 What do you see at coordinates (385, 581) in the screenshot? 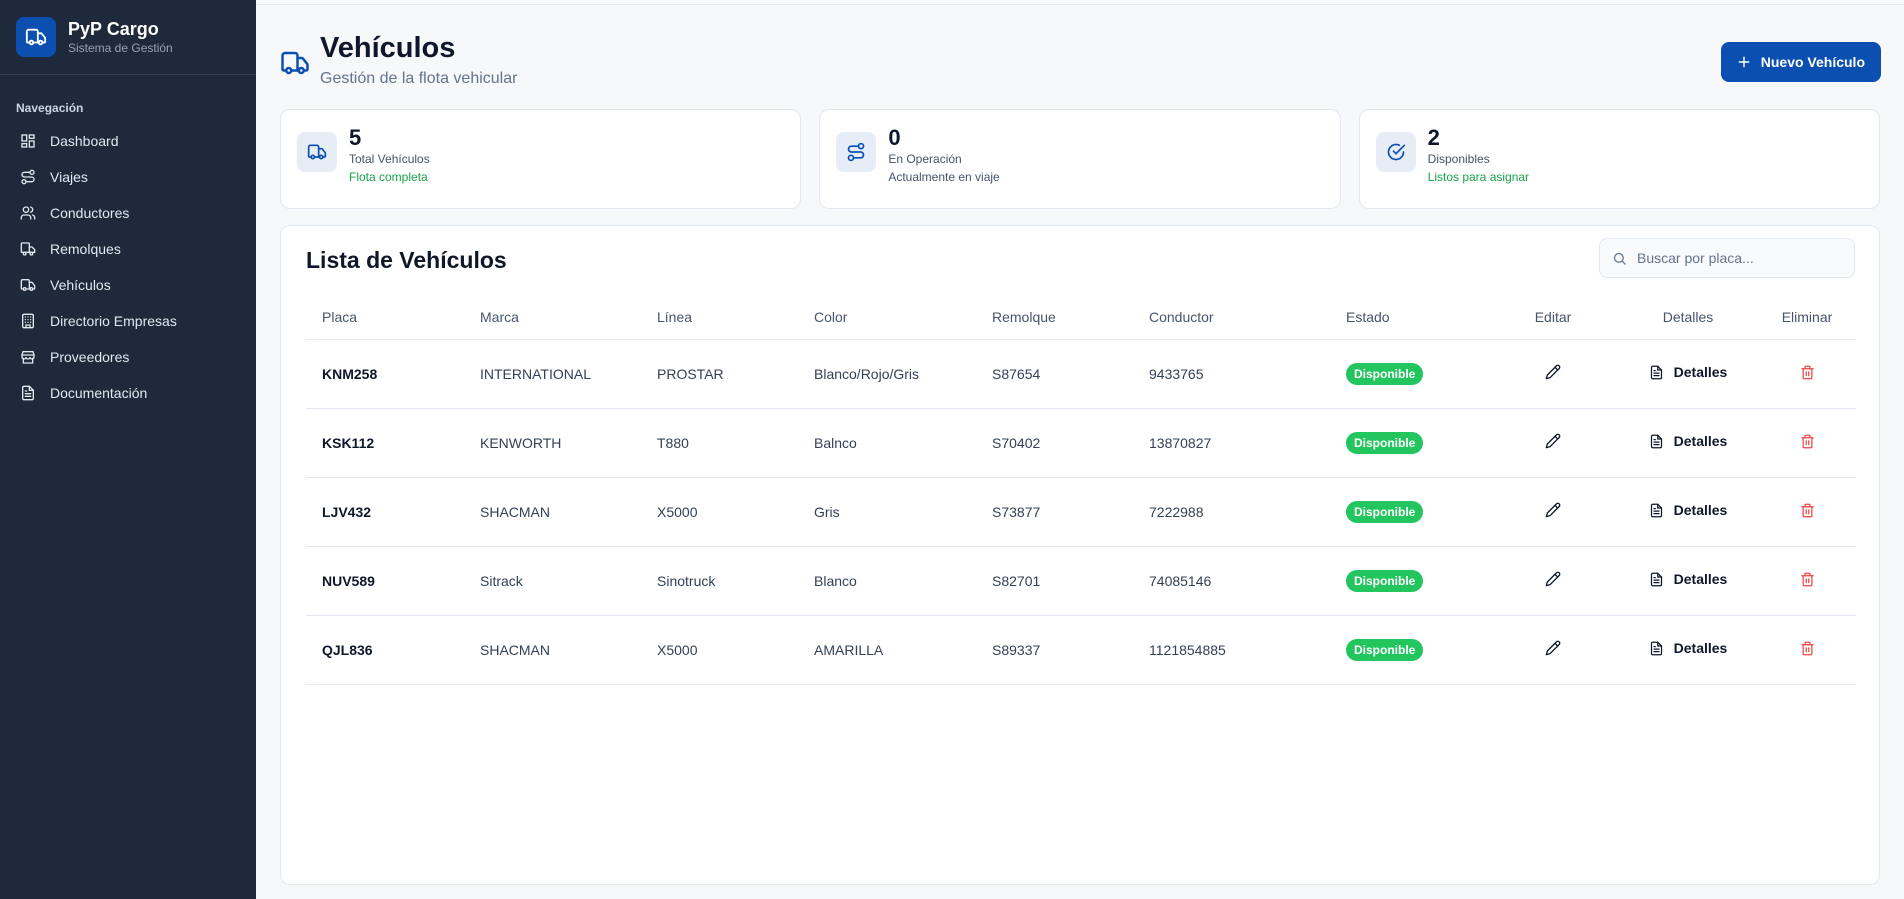
I see `cell-placa: NUV589` at bounding box center [385, 581].